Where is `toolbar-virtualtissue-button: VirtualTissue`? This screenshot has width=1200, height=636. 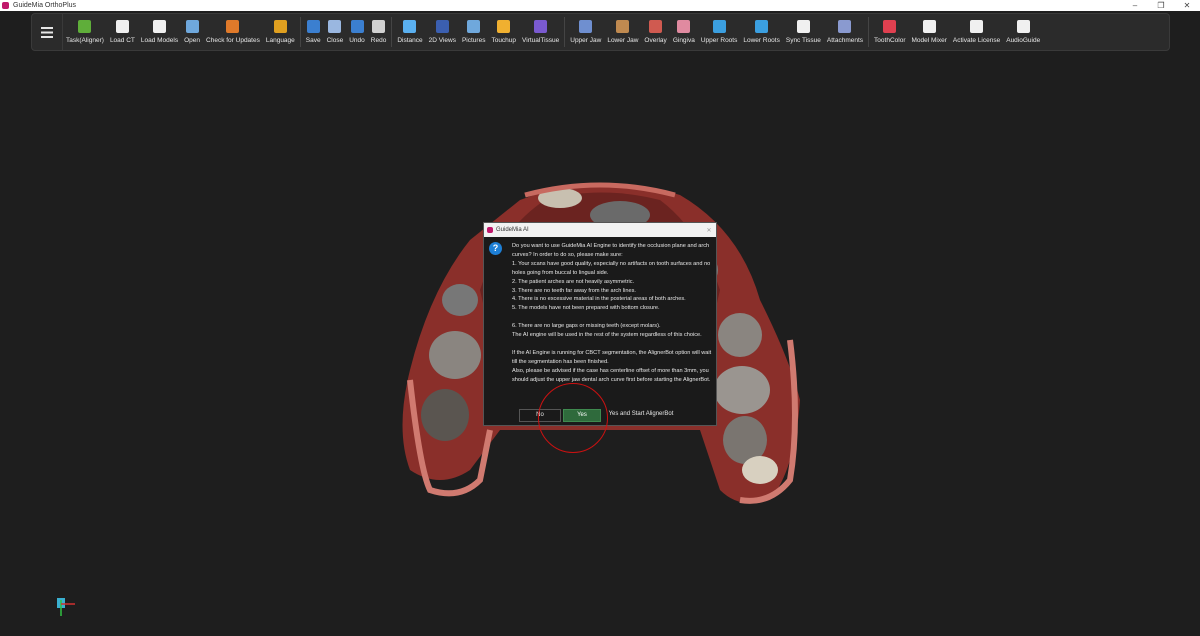 toolbar-virtualtissue-button: VirtualTissue is located at coordinates (540, 32).